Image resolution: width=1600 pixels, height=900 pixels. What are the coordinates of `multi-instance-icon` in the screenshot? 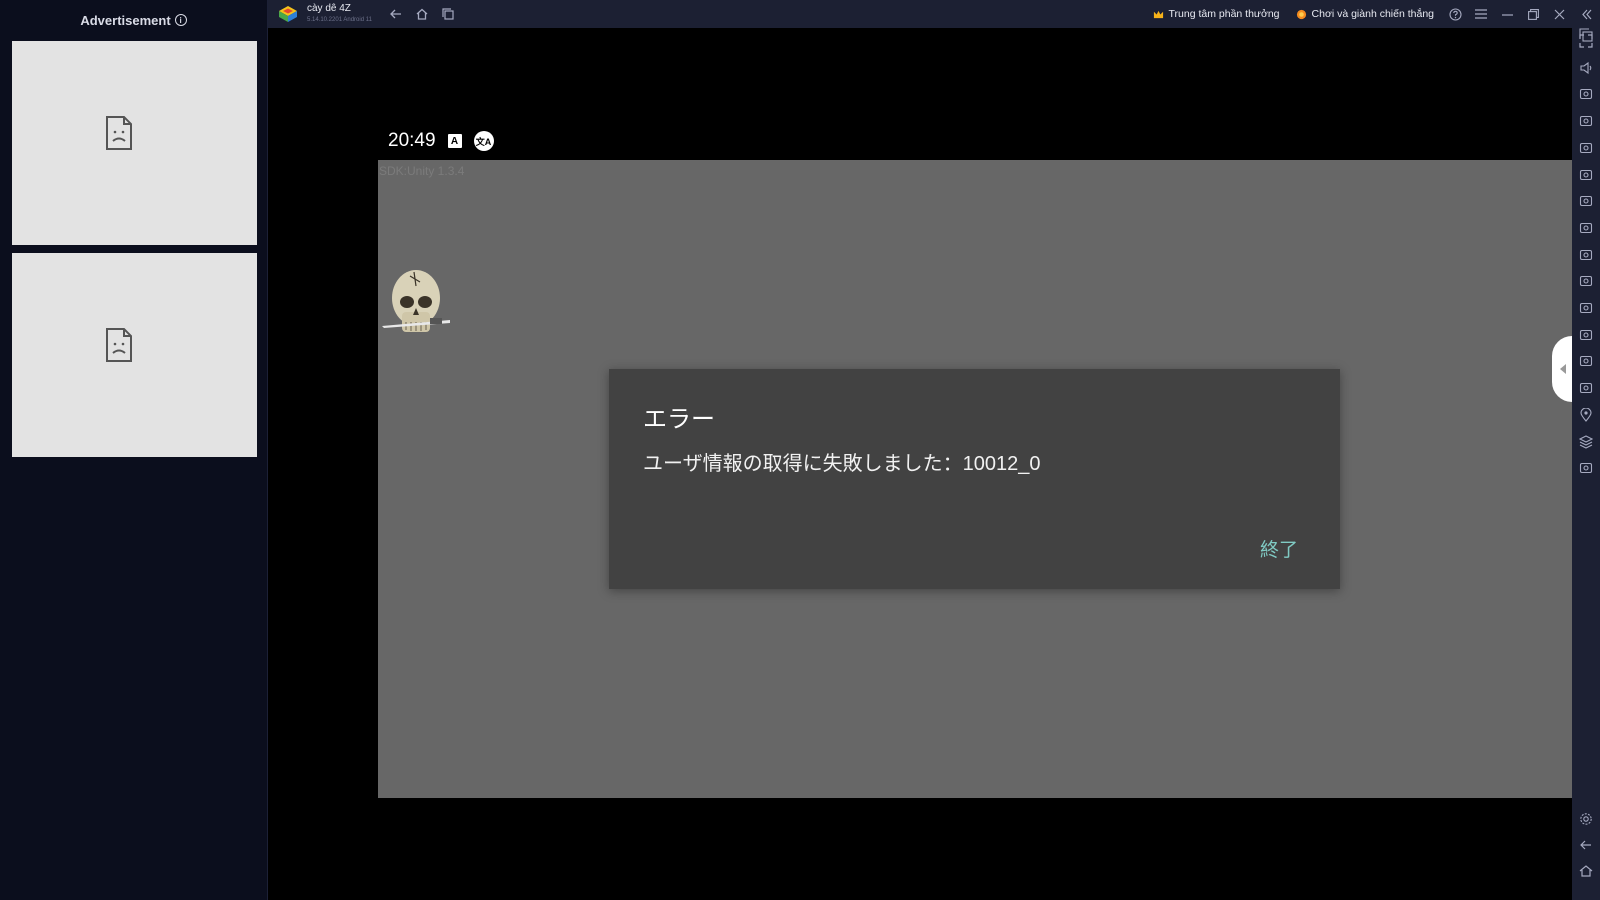 It's located at (1586, 361).